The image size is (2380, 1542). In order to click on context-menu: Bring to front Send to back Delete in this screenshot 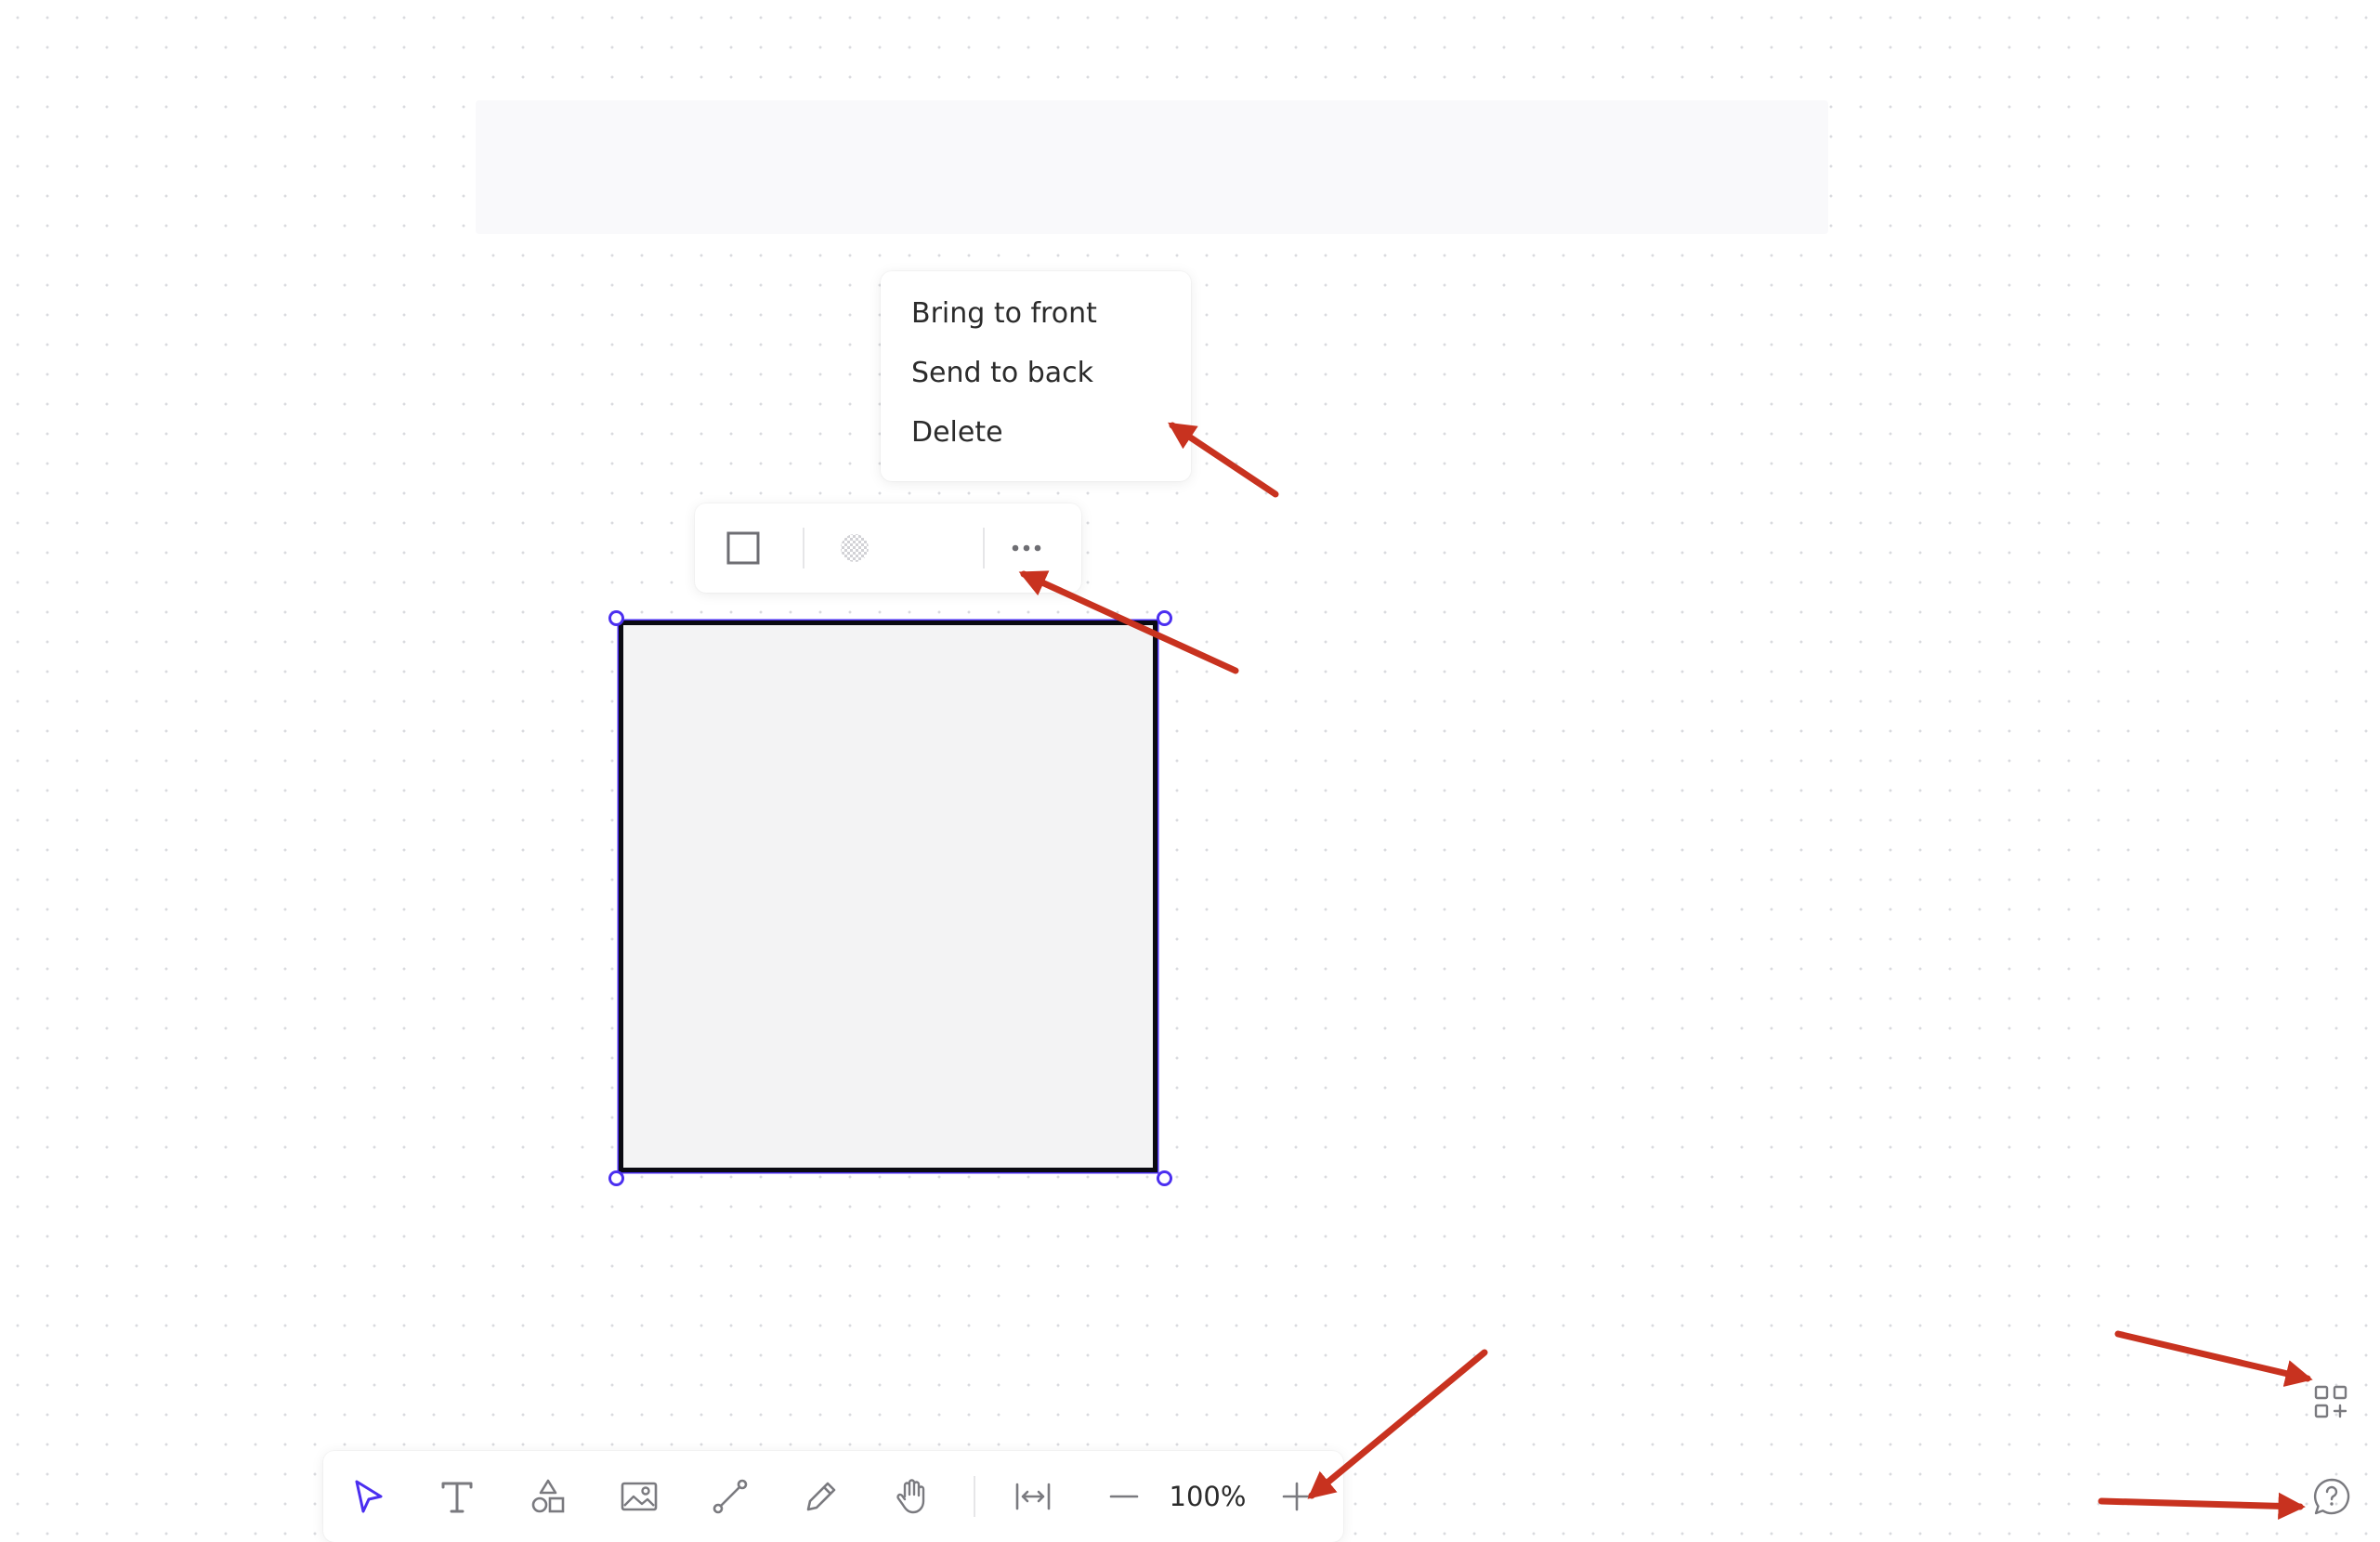, I will do `click(1036, 376)`.